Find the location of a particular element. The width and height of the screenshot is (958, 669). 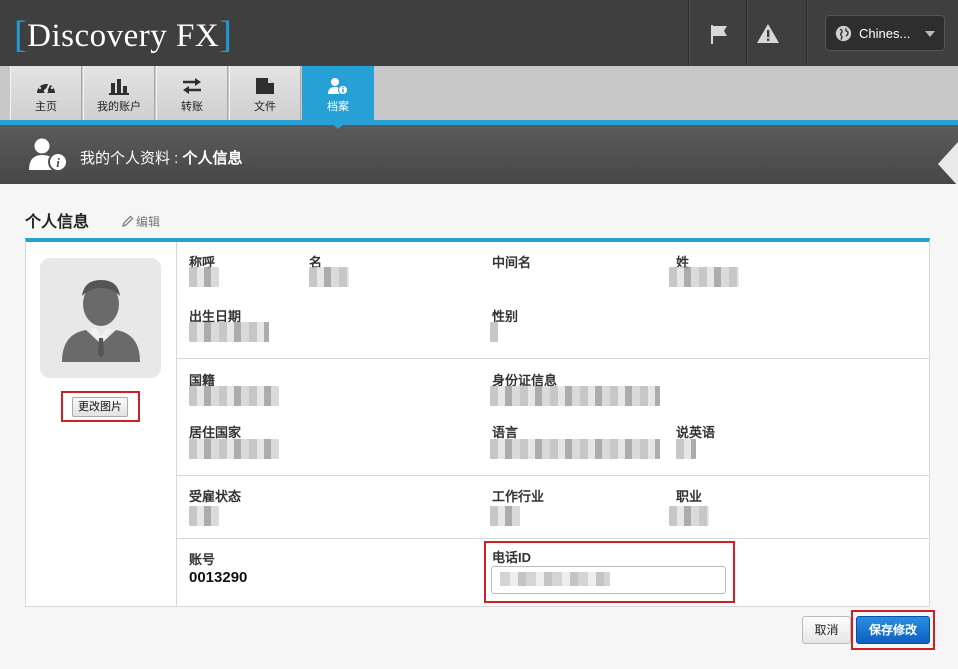

language-value is located at coordinates (575, 449).